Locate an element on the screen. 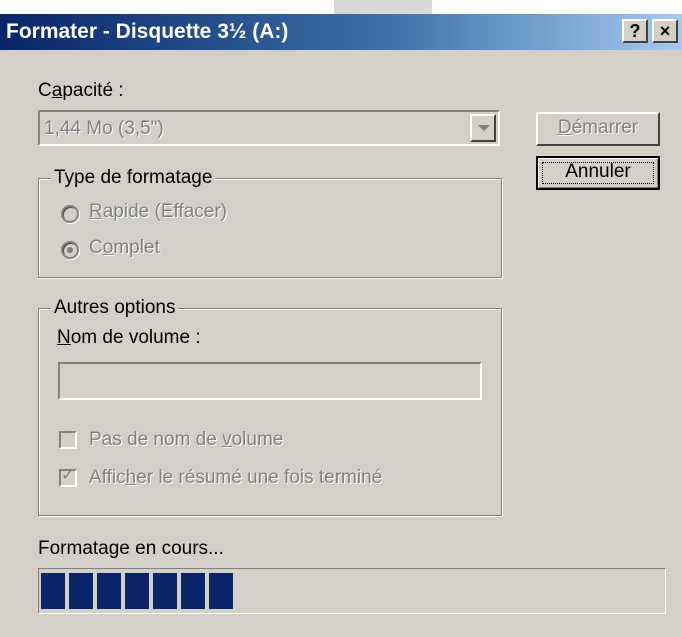 Image resolution: width=682 pixels, height=637 pixels. capacity-value: 1,44 Mo (3,5") is located at coordinates (104, 128).